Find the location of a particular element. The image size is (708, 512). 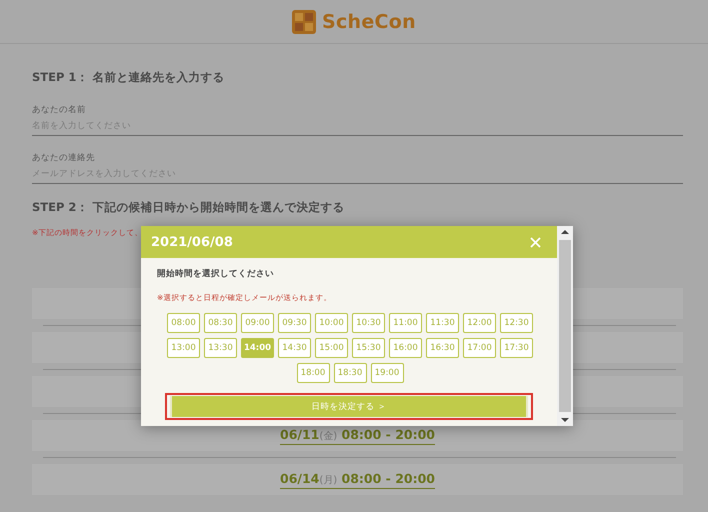

time-button: 09:30 is located at coordinates (294, 323).